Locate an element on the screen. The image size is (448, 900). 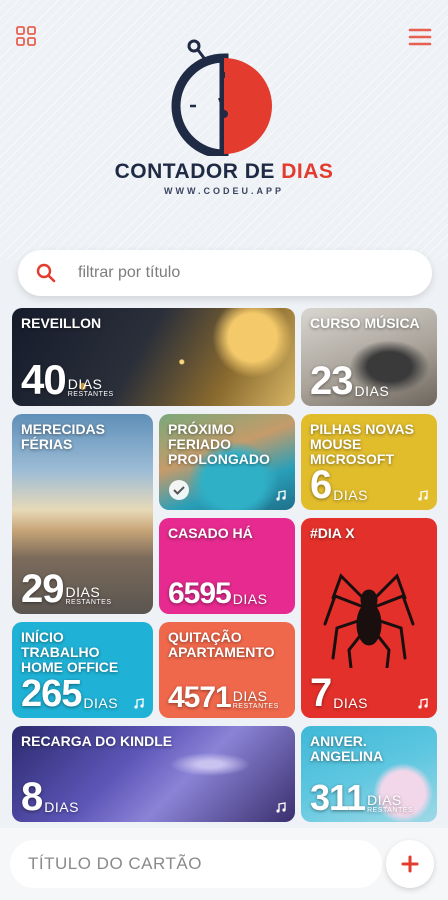
card-count: 6 DIAS is located at coordinates (339, 485).